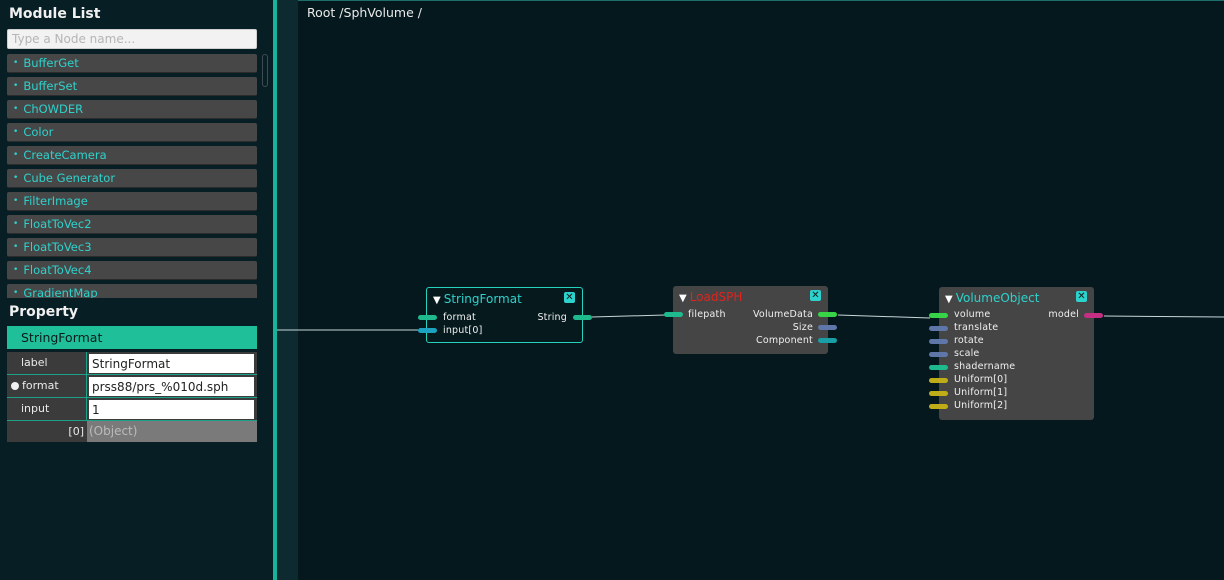 This screenshot has width=1224, height=580. What do you see at coordinates (967, 353) in the screenshot?
I see `port-label: scale` at bounding box center [967, 353].